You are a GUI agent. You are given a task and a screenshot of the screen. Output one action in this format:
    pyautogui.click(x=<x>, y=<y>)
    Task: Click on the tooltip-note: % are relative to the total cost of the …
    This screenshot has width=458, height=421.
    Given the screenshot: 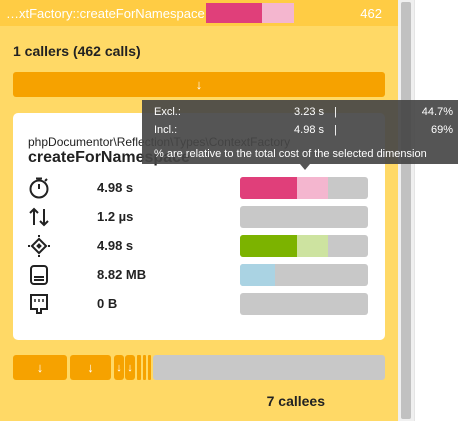 What is the action you would take?
    pyautogui.click(x=290, y=154)
    